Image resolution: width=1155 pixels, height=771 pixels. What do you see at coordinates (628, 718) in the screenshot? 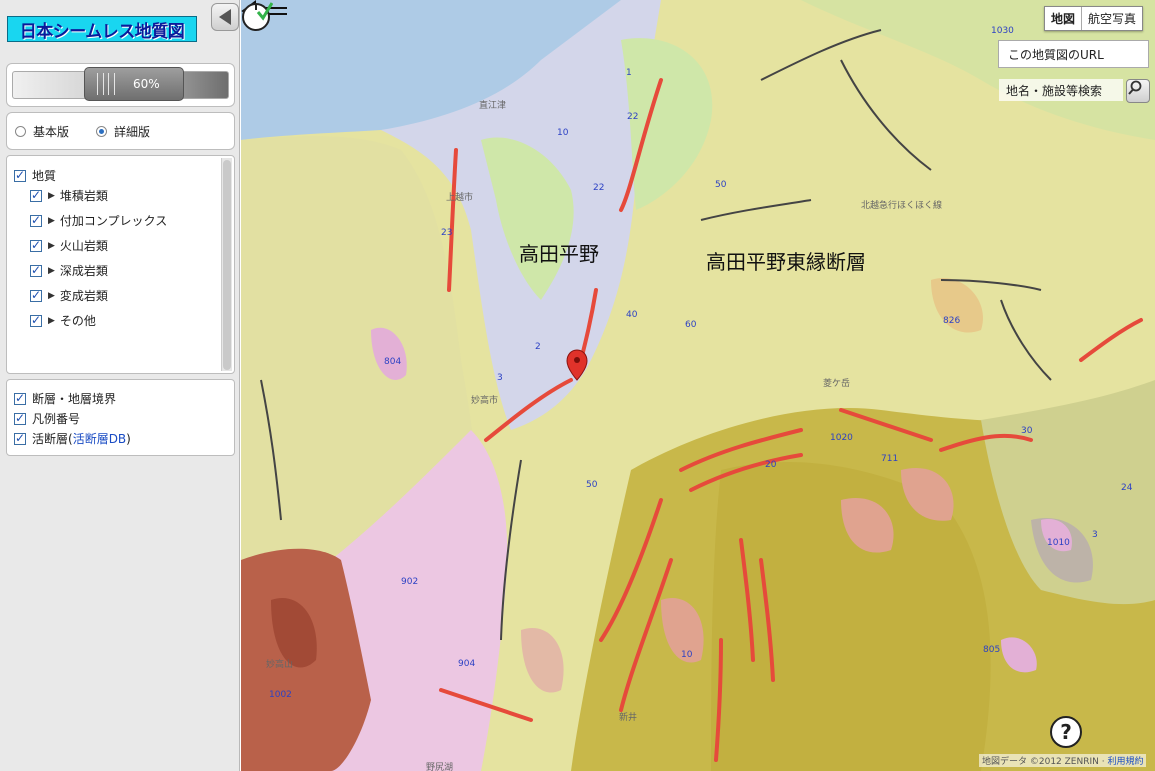
I see `place-label: 新井` at bounding box center [628, 718].